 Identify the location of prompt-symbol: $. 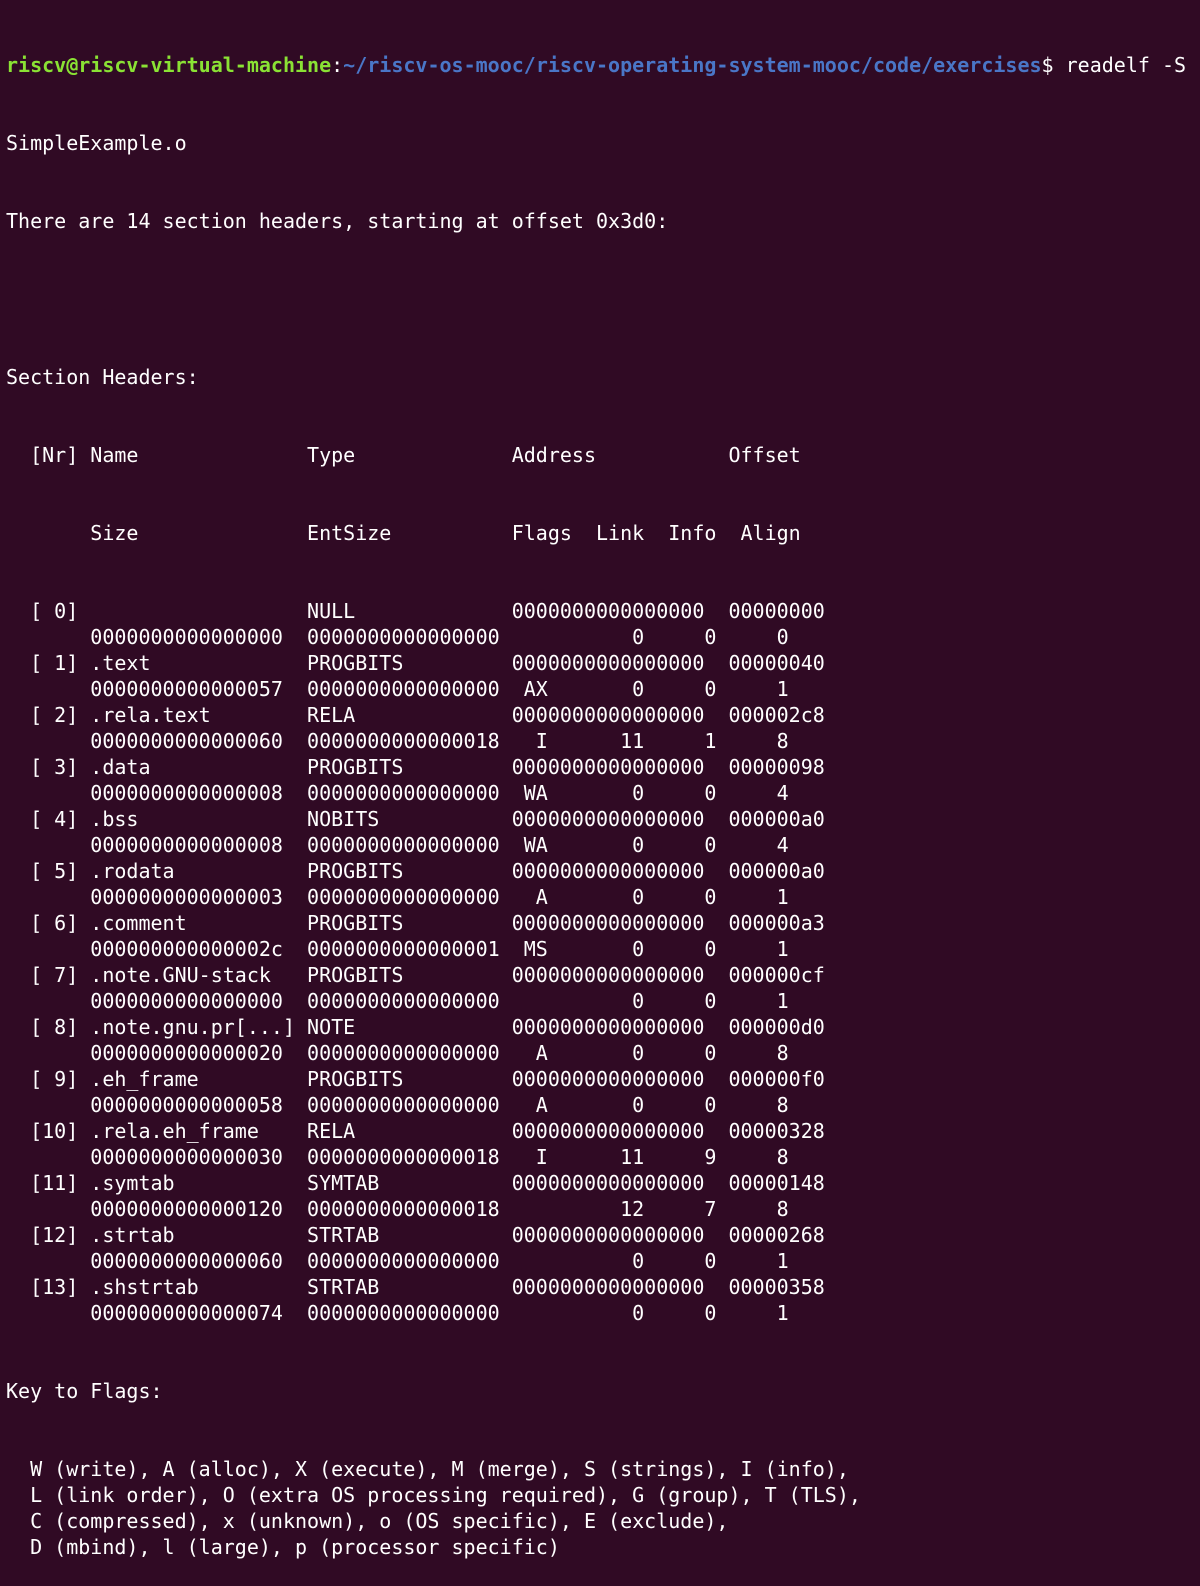
(1047, 65).